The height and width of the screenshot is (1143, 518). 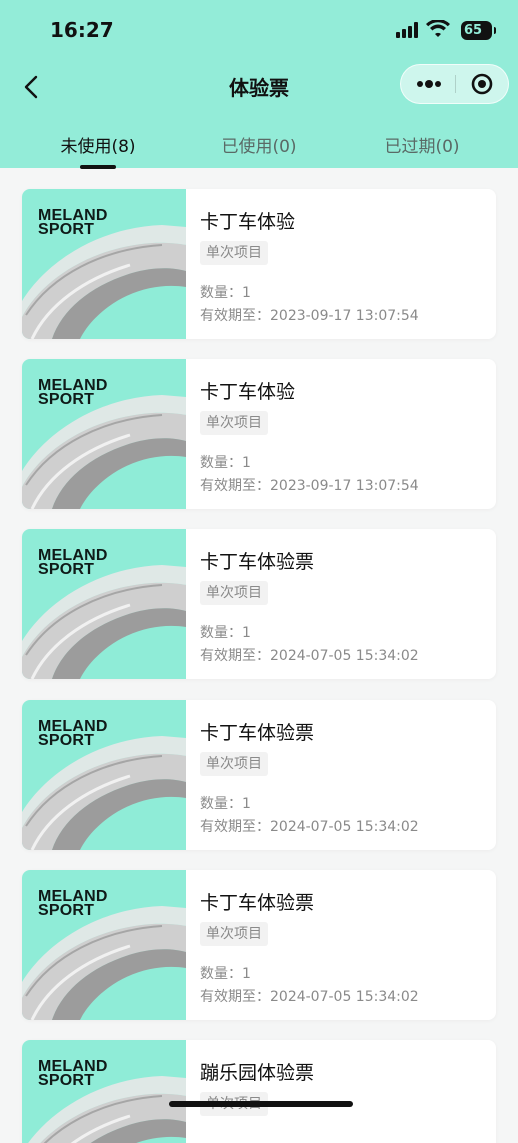 I want to click on tab-bar: 未使用(8) 已使用(0) 已过期(0), so click(x=259, y=144).